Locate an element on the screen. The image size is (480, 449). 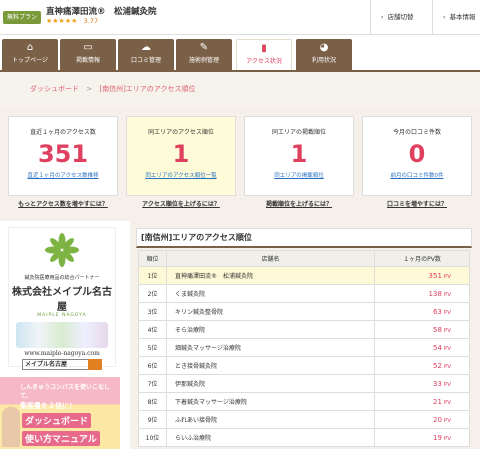
arrow-icon: › is located at coordinates (382, 17).